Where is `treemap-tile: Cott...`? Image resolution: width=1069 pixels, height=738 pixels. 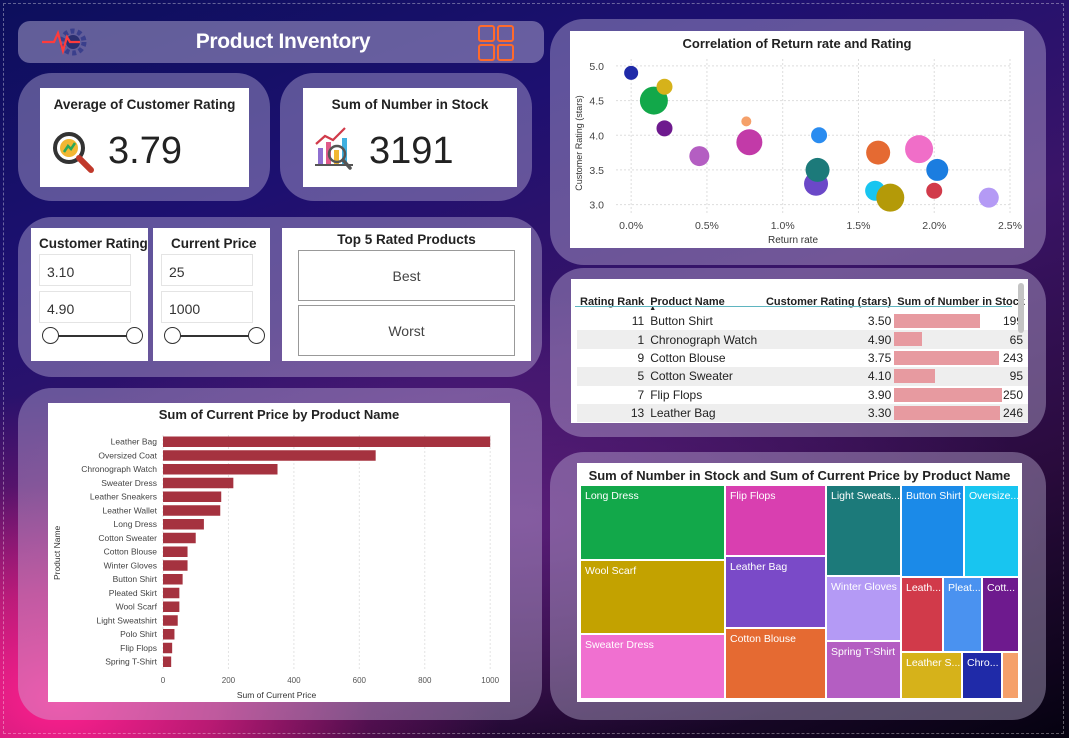 treemap-tile: Cott... is located at coordinates (1000, 614).